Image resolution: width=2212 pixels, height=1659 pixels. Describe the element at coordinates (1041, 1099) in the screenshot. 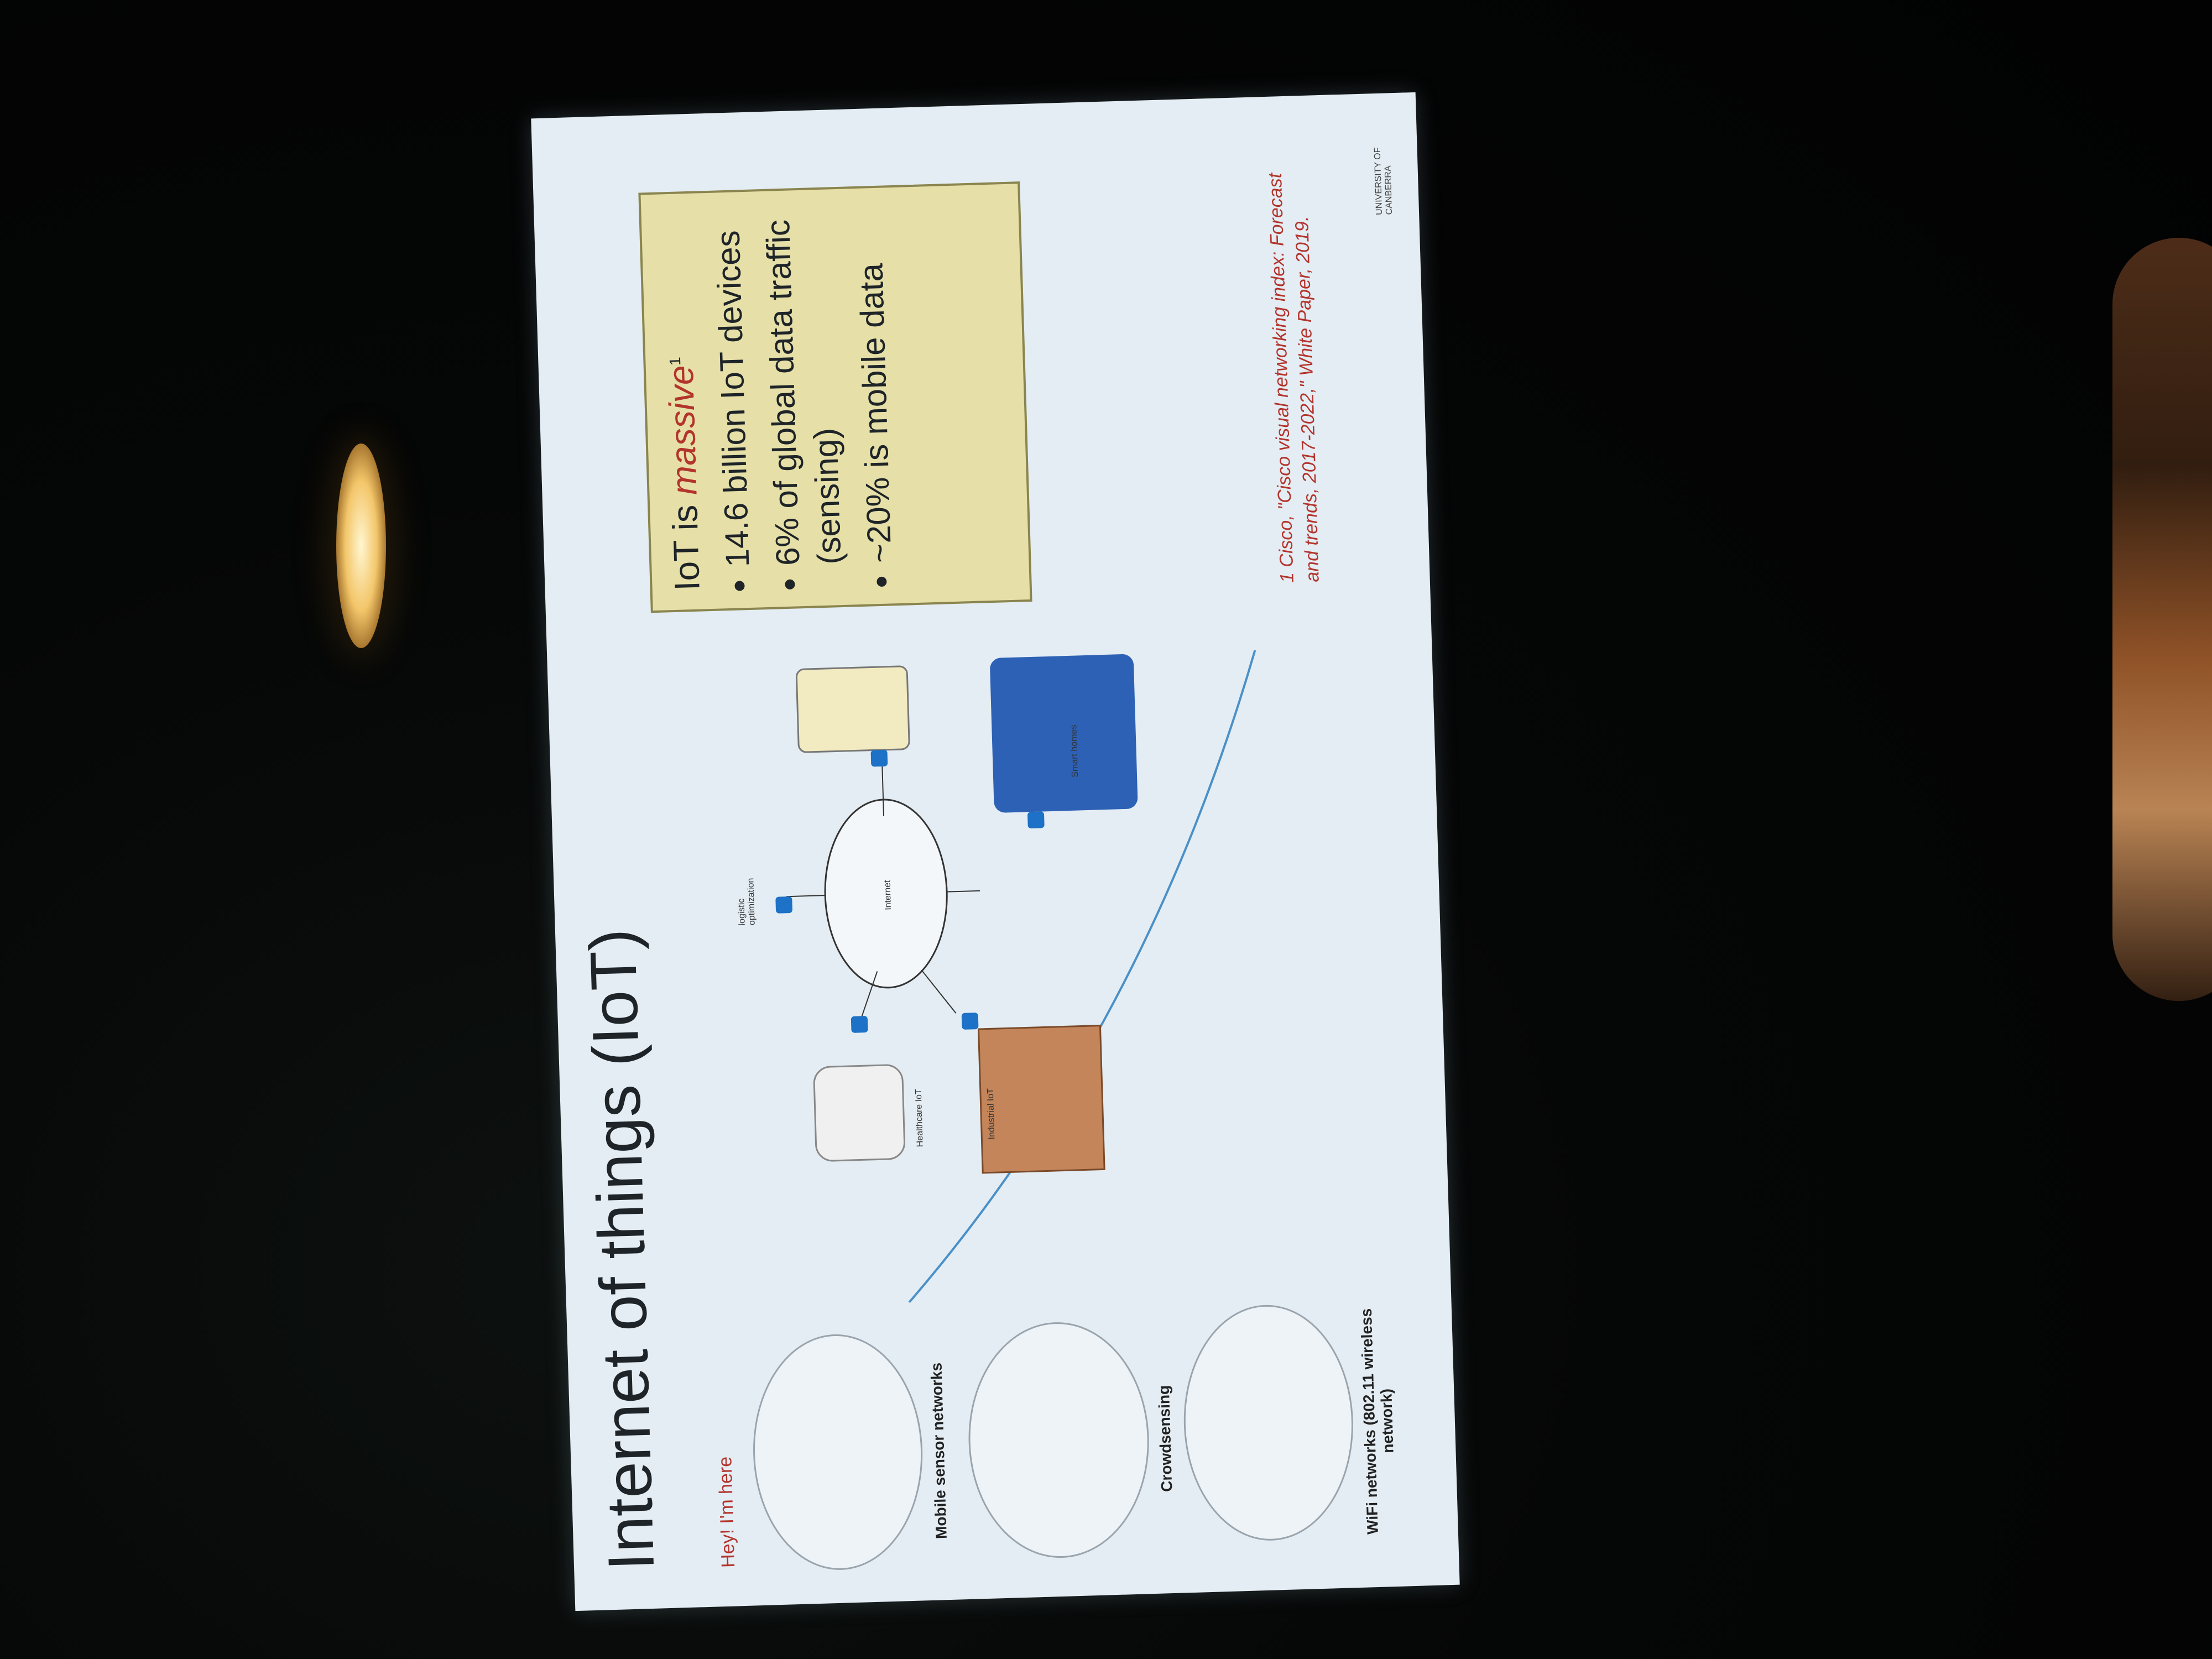

I see `factory-building` at that location.